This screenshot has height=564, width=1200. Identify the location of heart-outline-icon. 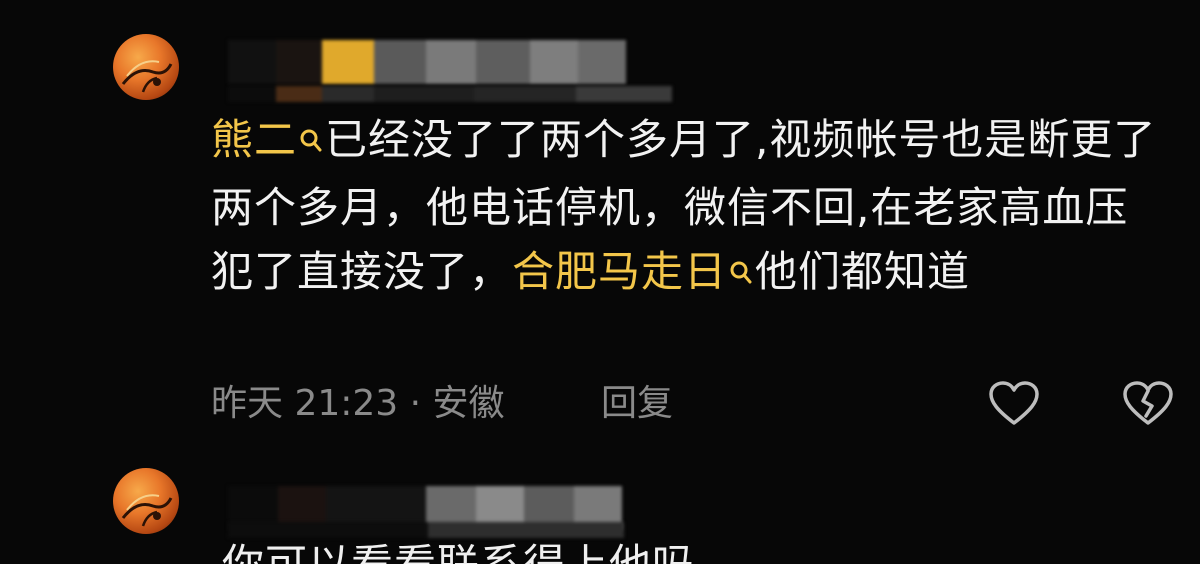
(1014, 404).